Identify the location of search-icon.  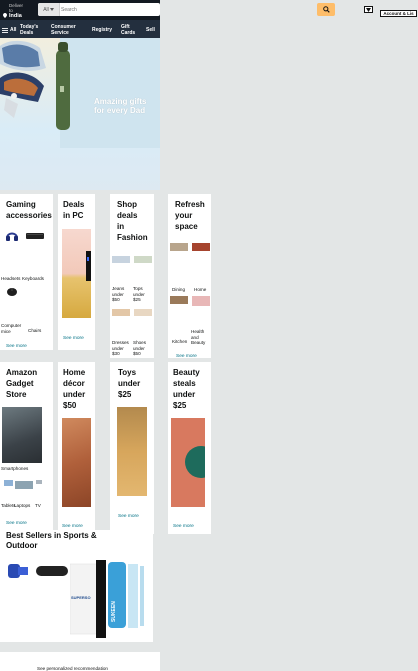
(326, 9).